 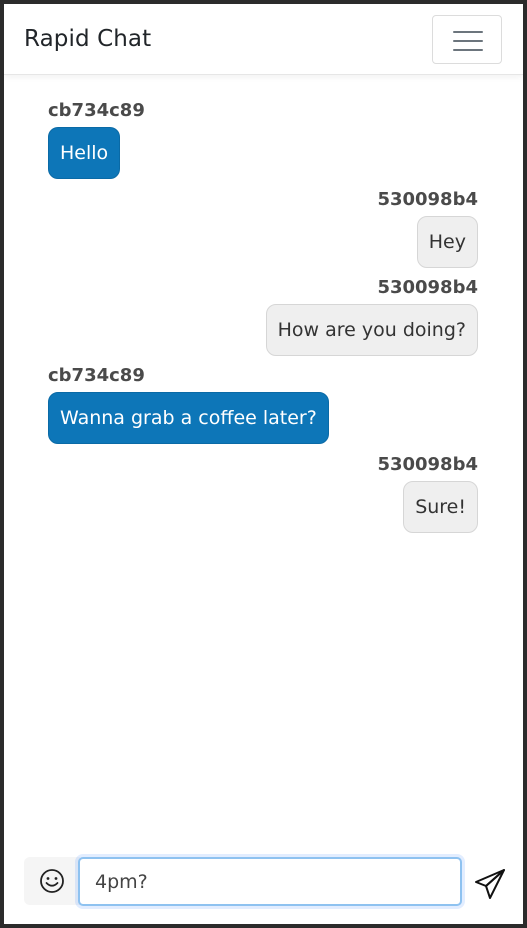 I want to click on message-bubble: Sure!, so click(x=440, y=507).